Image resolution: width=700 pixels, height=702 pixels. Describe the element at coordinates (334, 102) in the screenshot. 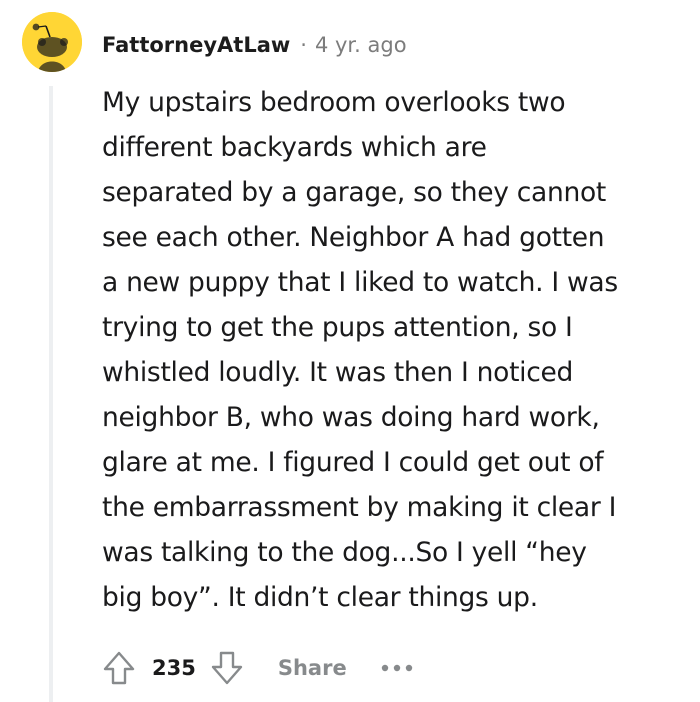

I see `comment-body-line: My upstairs bedroom overlooks two` at that location.